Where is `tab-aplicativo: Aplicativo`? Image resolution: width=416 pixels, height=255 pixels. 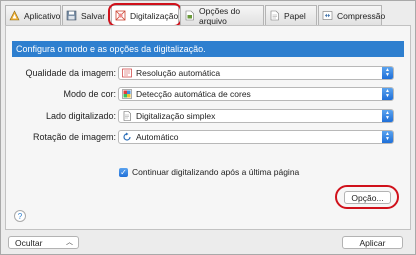
tab-aplicativo: Aplicativo is located at coordinates (33, 15).